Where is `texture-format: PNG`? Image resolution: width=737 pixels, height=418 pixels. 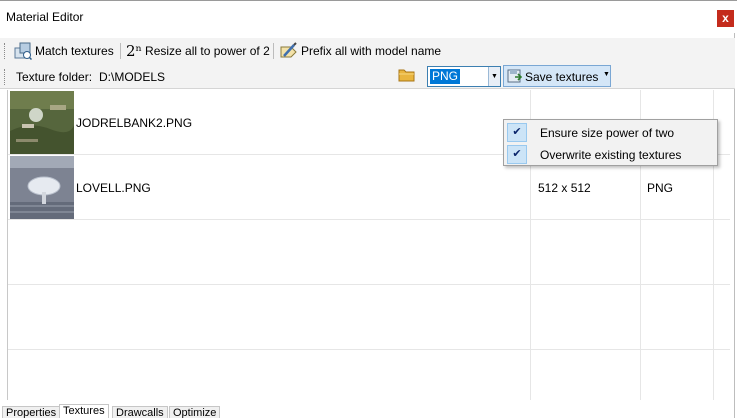
texture-format: PNG is located at coordinates (660, 188).